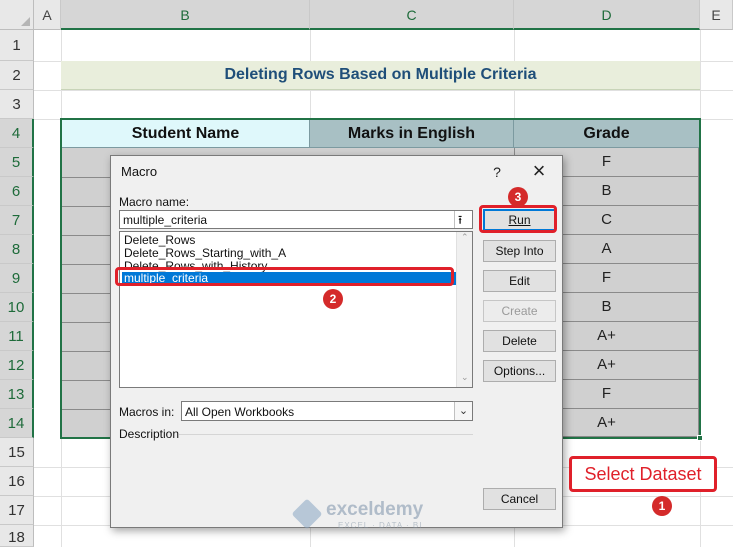  Describe the element at coordinates (333, 299) in the screenshot. I see `step-badge-2: 2` at that location.